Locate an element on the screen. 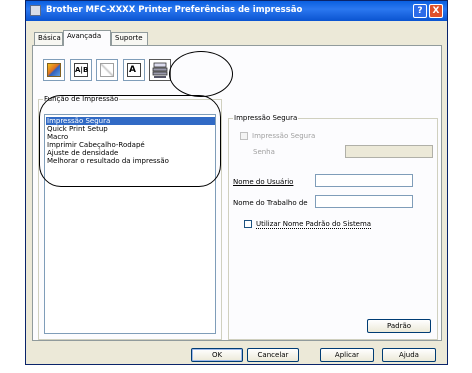  list-item-header-footer: Imprimir Cabeçalho-Rodapé is located at coordinates (96, 145).